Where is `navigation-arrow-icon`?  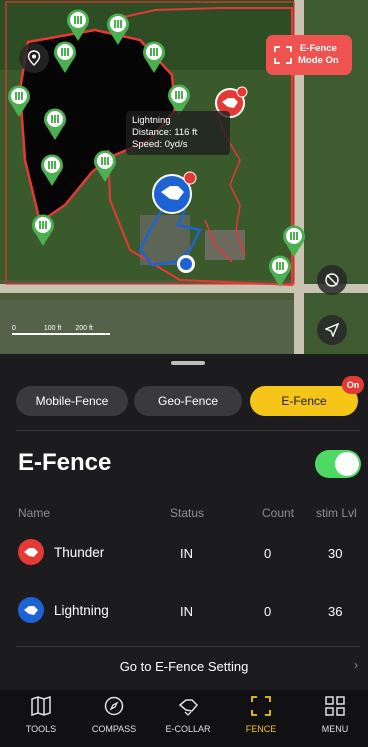 navigation-arrow-icon is located at coordinates (332, 330).